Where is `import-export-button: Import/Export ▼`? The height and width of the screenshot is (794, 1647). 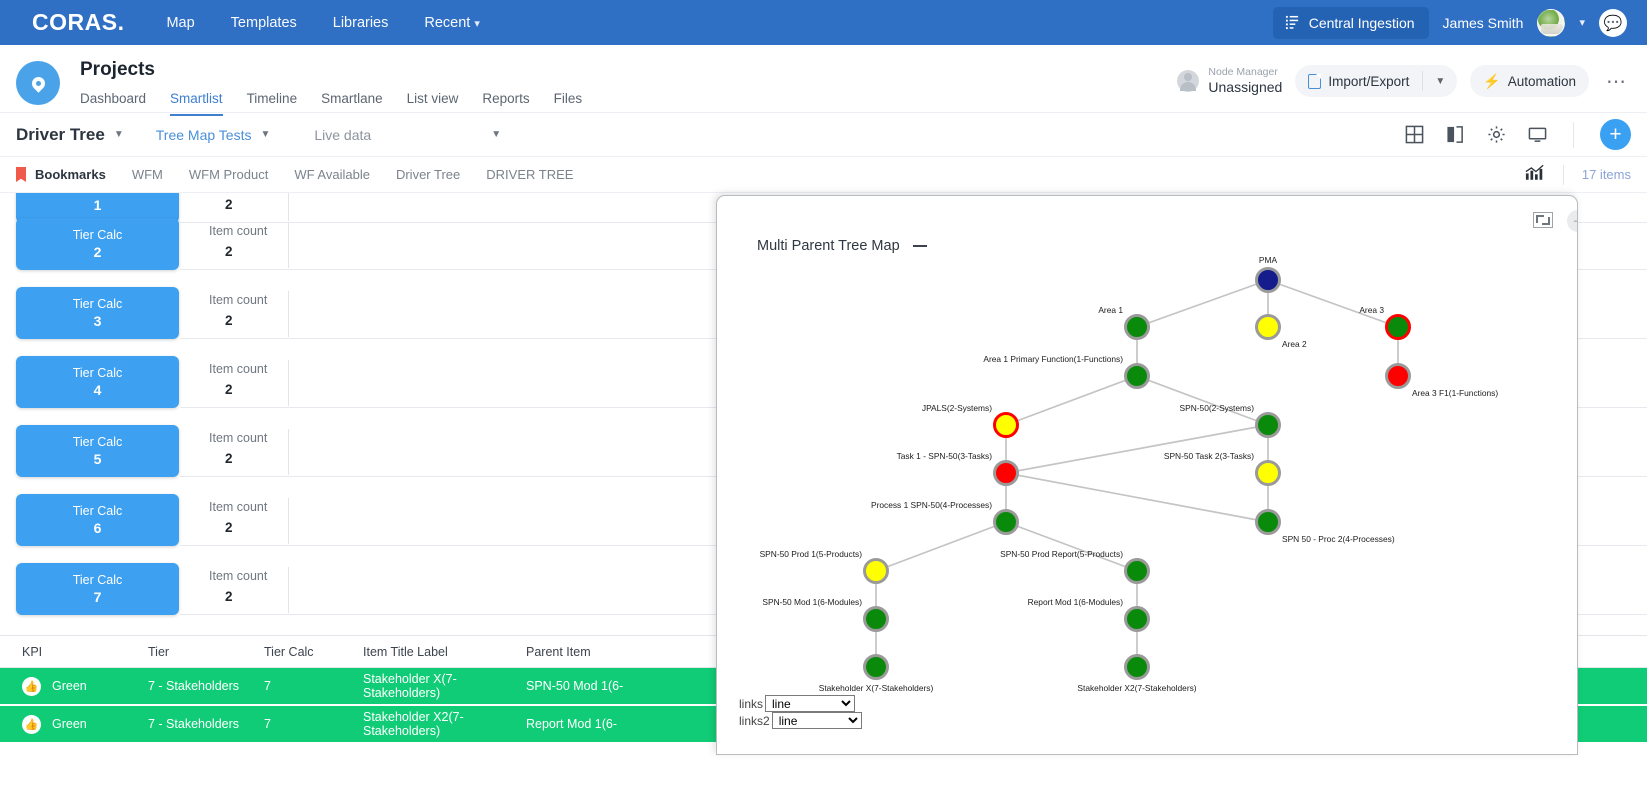
import-export-button: Import/Export ▼ is located at coordinates (1376, 81).